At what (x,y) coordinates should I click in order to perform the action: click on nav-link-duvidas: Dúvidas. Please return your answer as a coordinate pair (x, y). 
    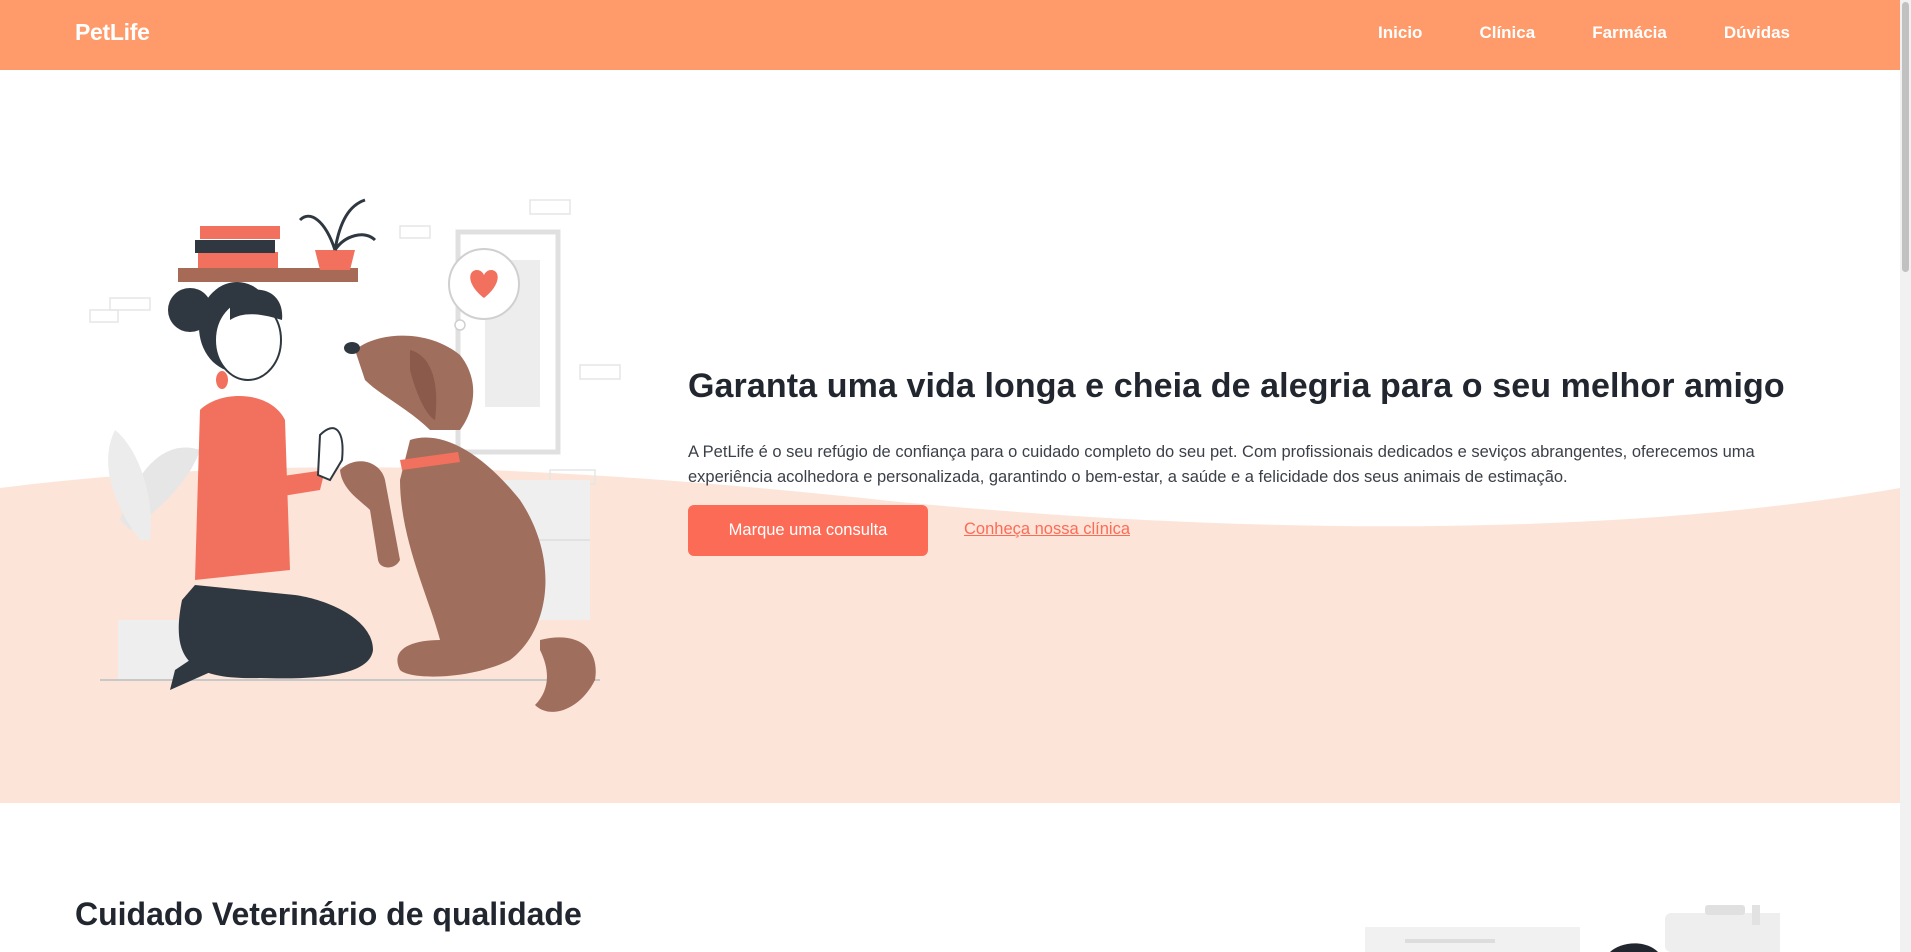
    Looking at the image, I should click on (1757, 33).